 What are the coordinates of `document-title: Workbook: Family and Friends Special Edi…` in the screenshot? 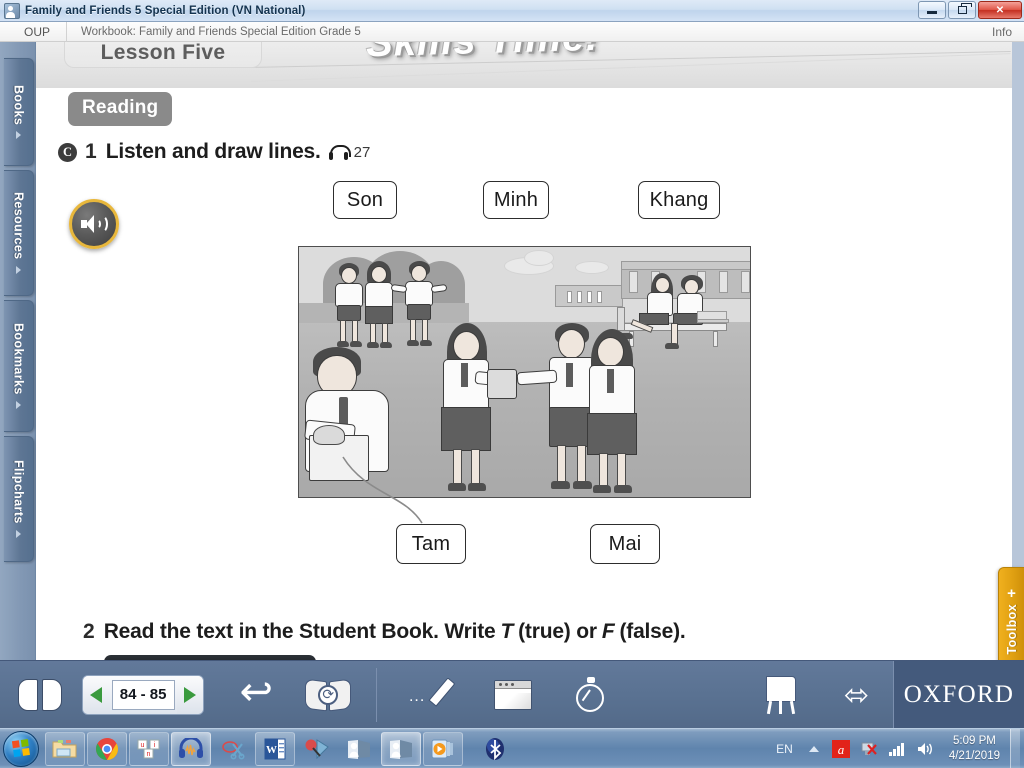 It's located at (221, 31).